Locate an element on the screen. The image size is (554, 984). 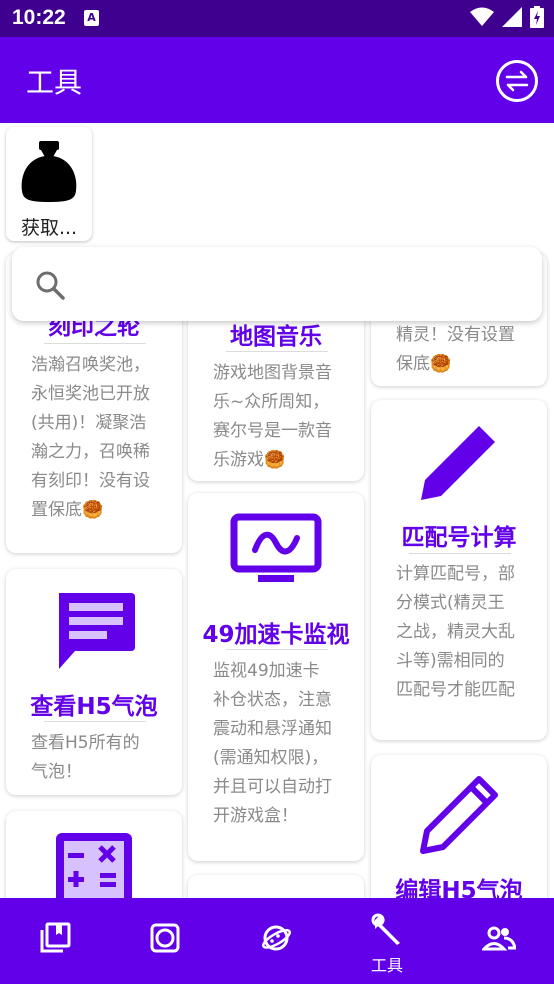
card-description: 查看H5所有的气泡！ is located at coordinates (85, 757).